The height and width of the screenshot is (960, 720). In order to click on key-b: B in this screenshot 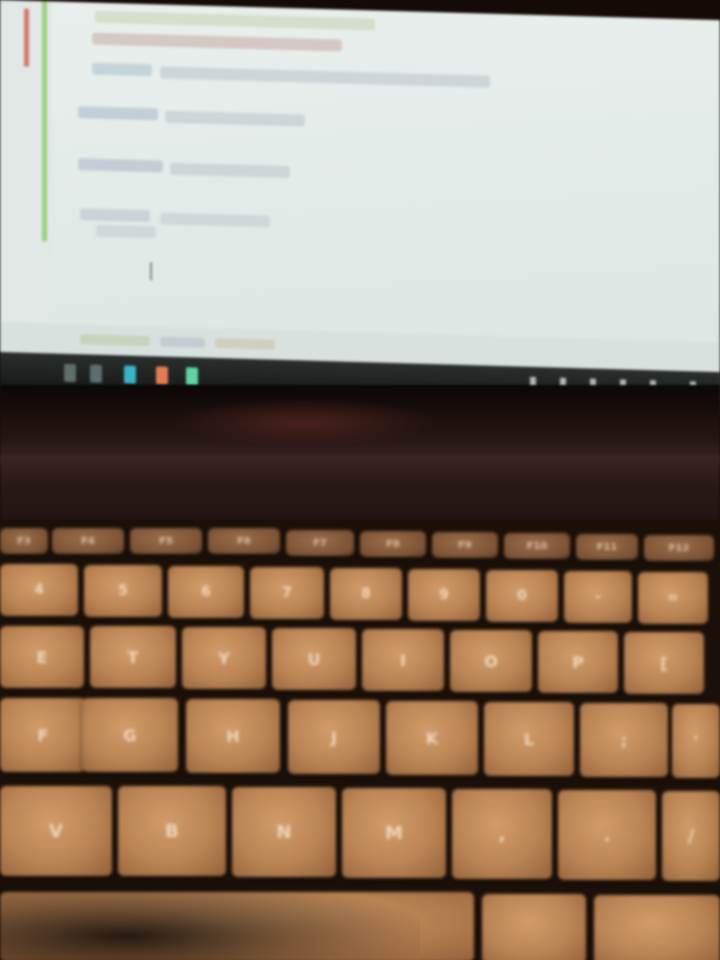, I will do `click(172, 831)`.